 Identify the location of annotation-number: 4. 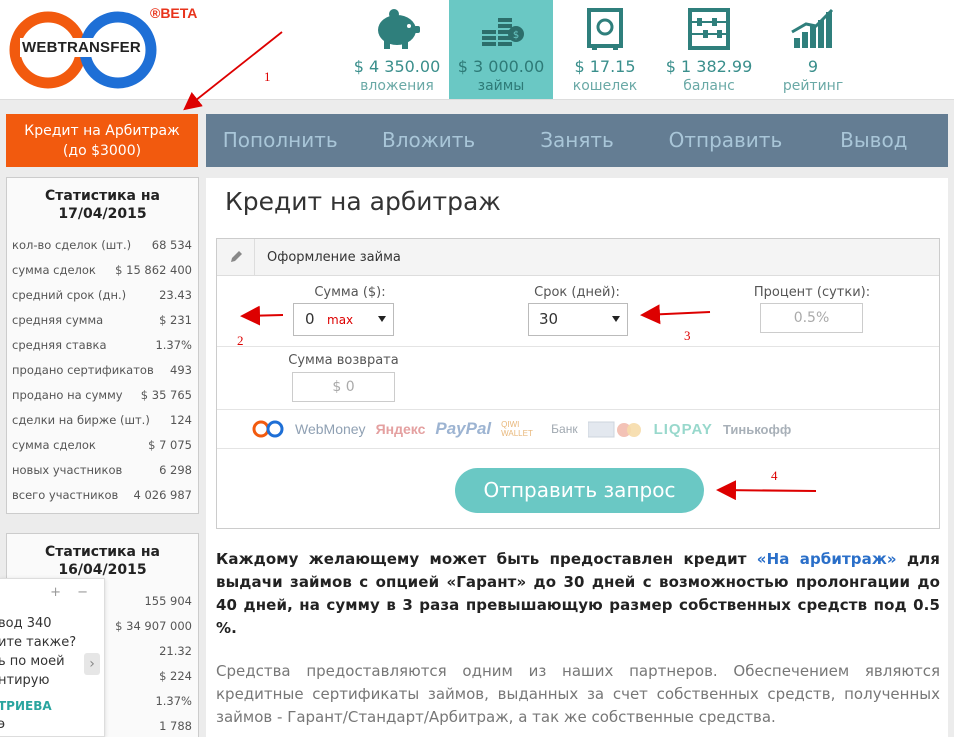
(774, 475).